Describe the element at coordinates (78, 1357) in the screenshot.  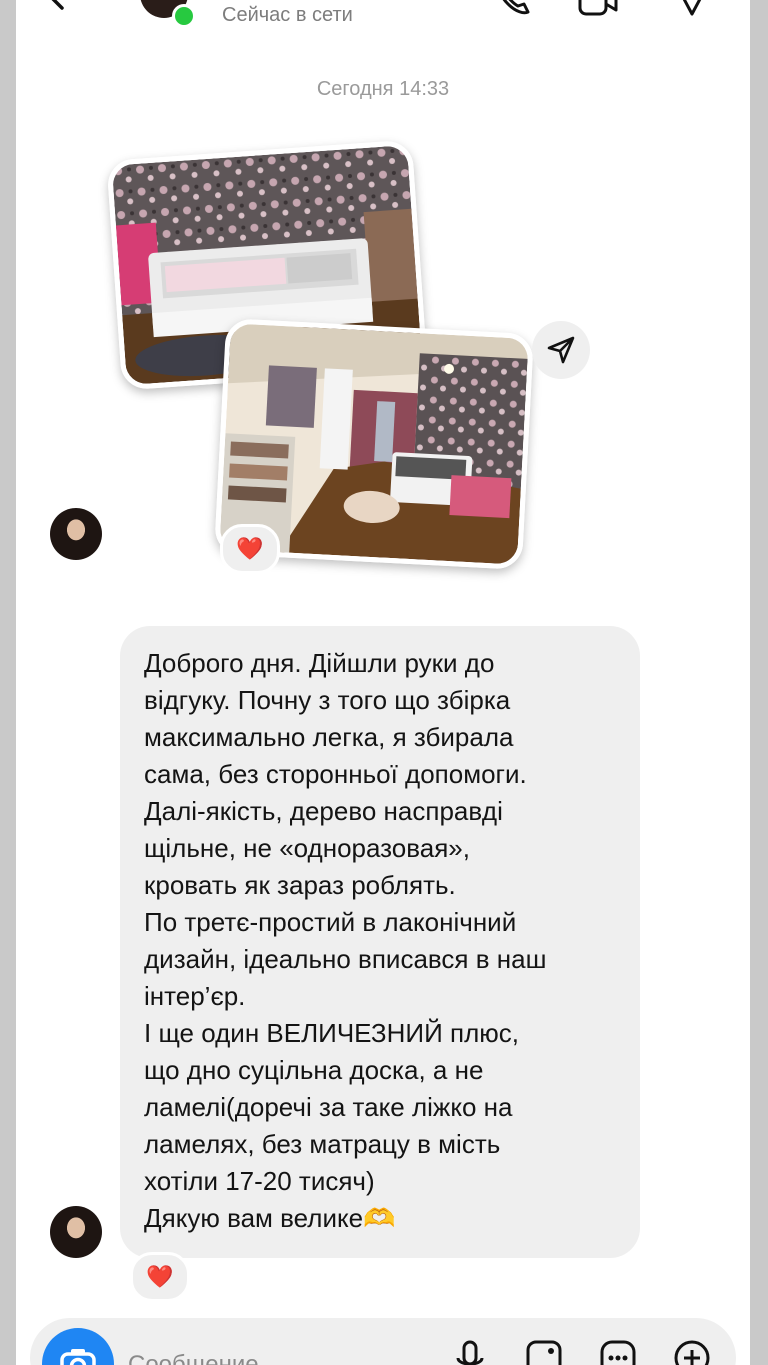
I see `camera-icon` at that location.